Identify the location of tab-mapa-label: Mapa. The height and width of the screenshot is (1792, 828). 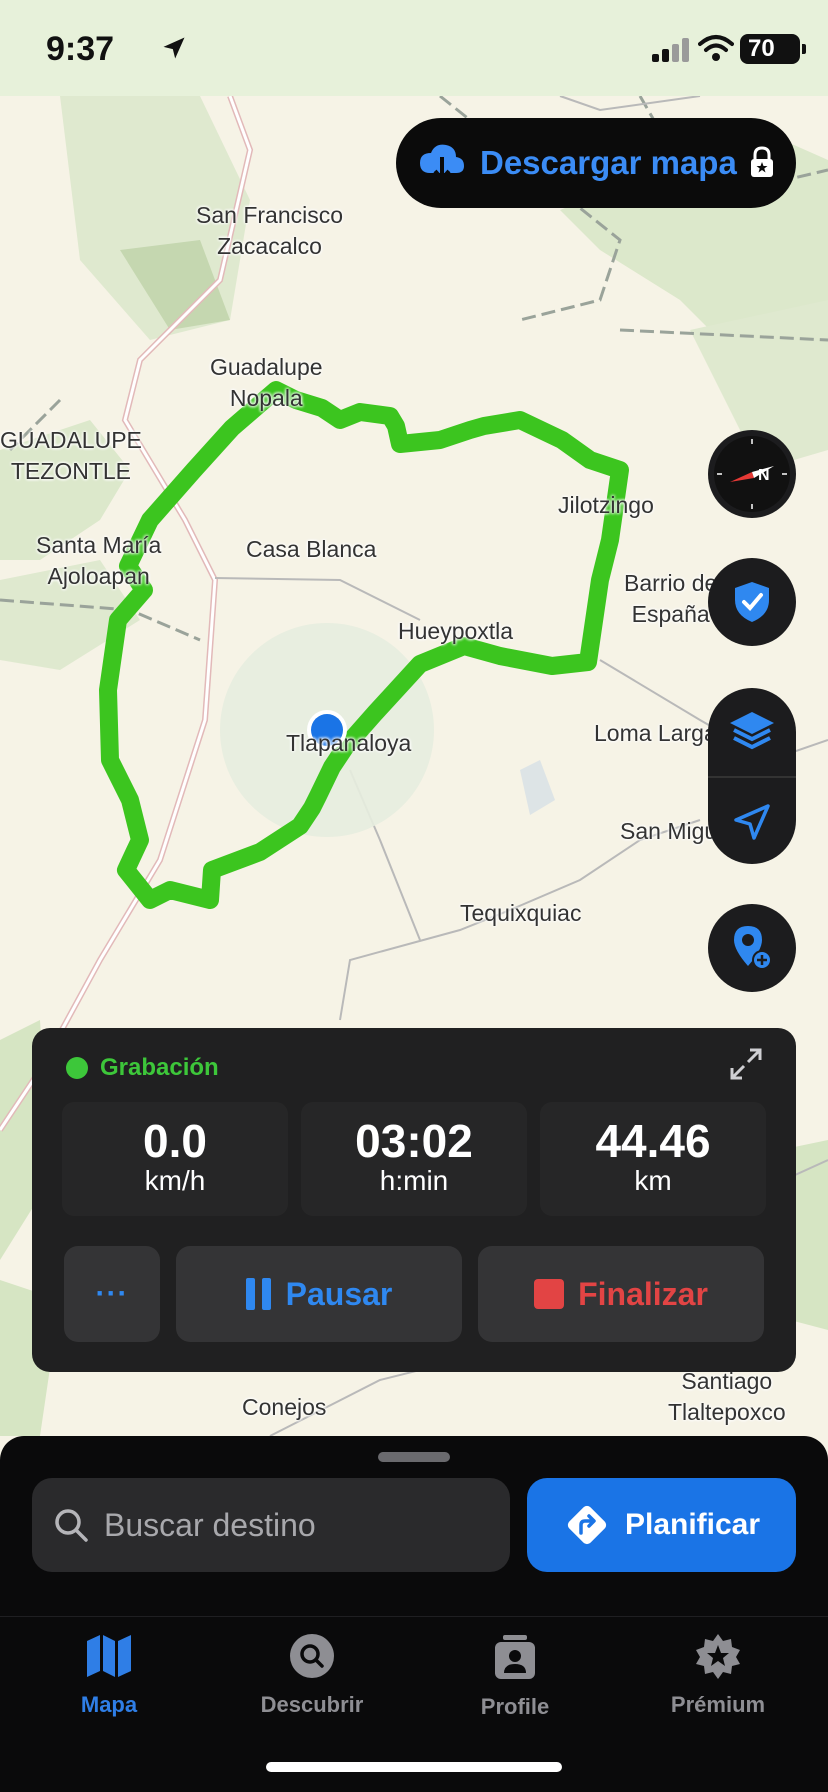
(109, 1704).